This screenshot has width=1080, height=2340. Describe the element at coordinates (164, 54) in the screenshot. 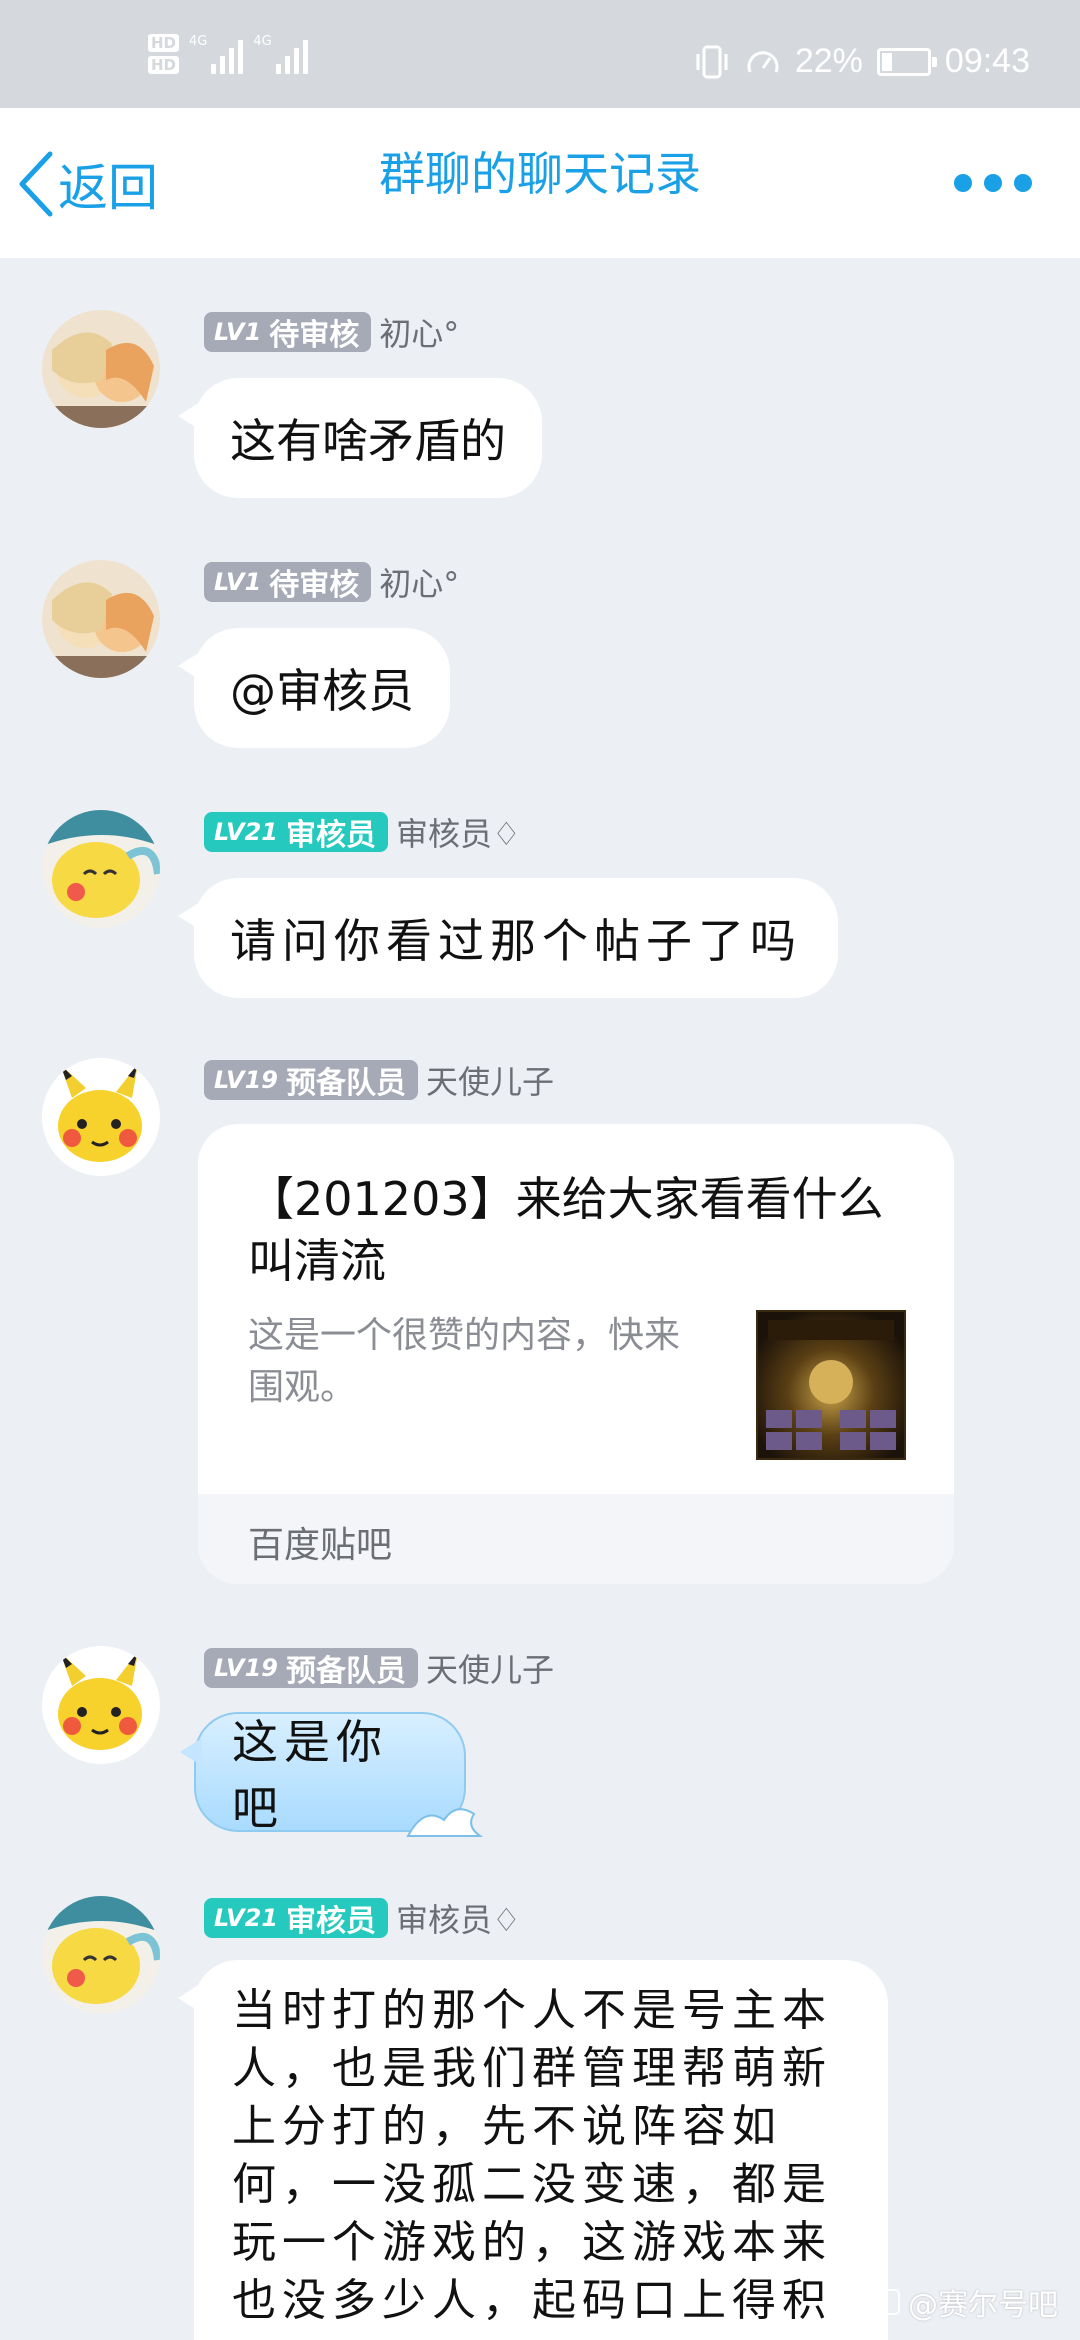

I see `hd-icons: HD HD` at that location.